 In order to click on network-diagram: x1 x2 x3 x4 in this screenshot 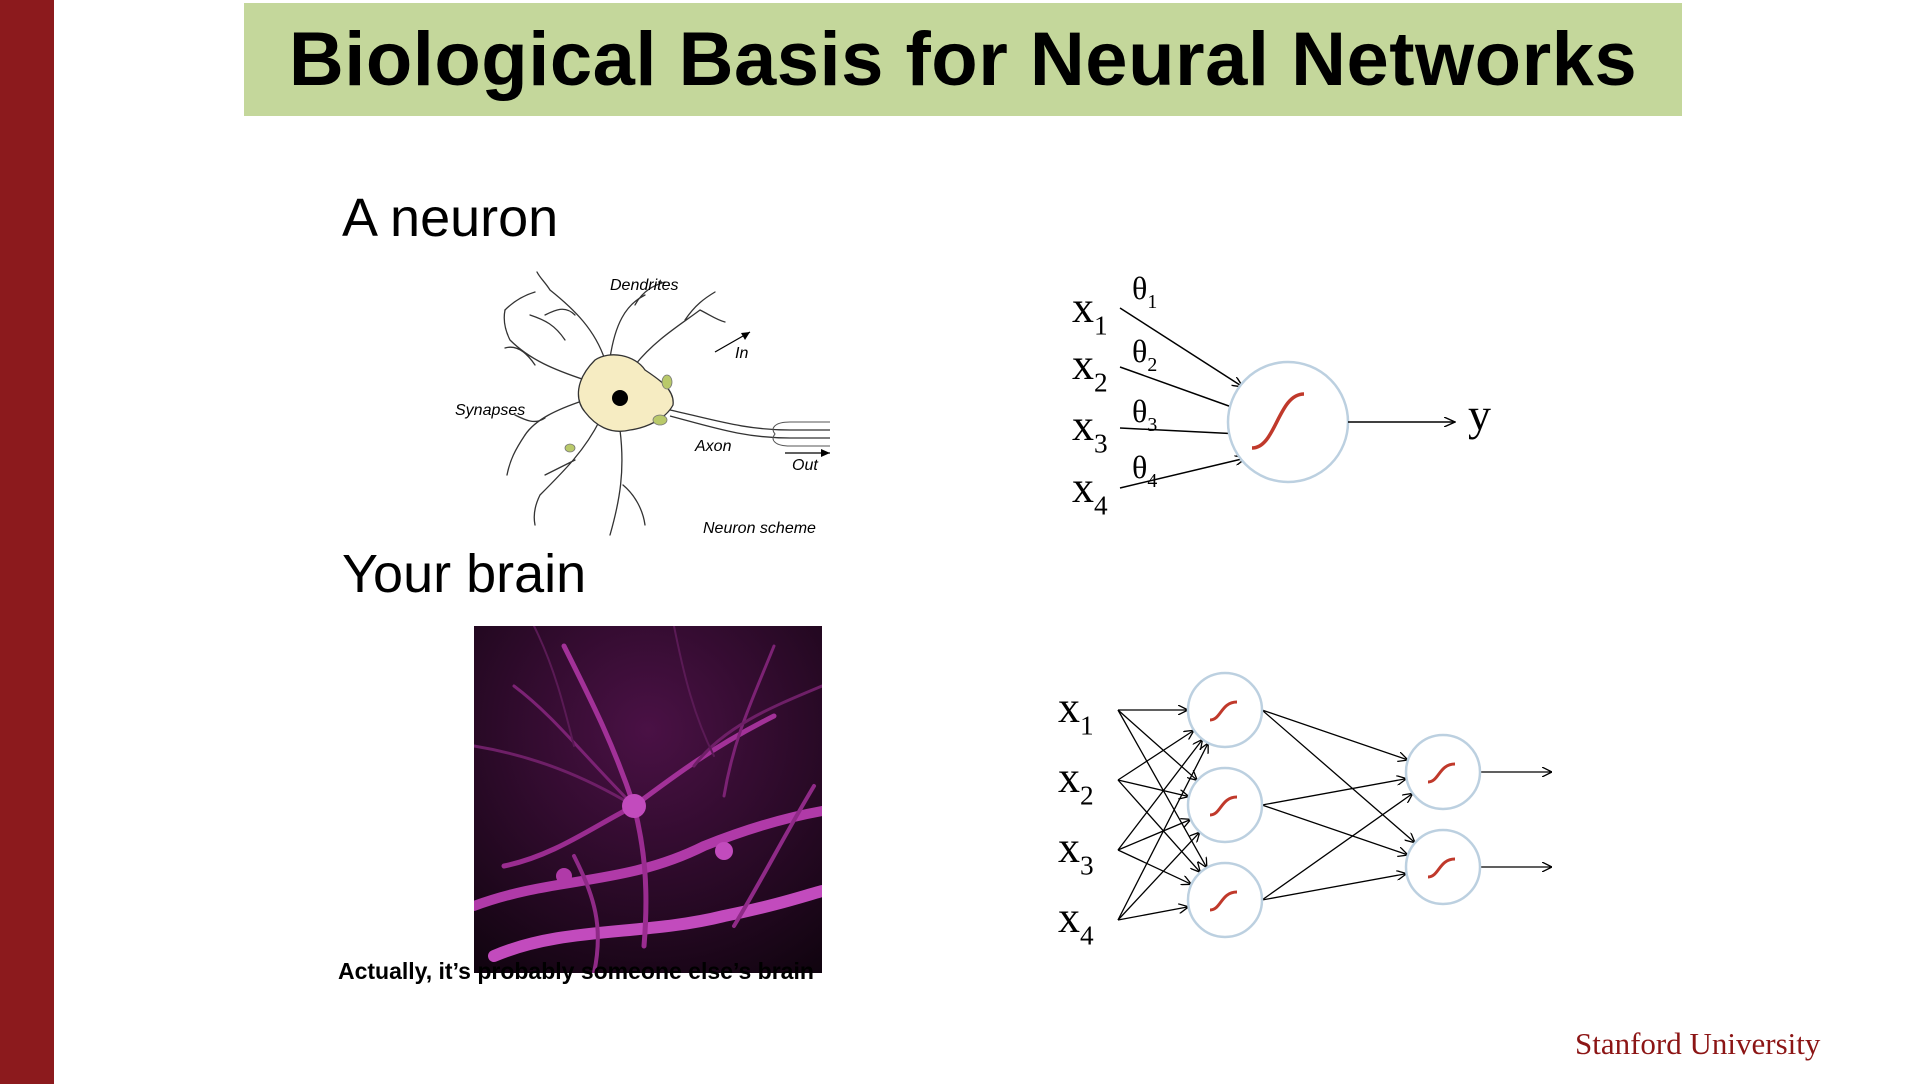, I will do `click(1305, 810)`.